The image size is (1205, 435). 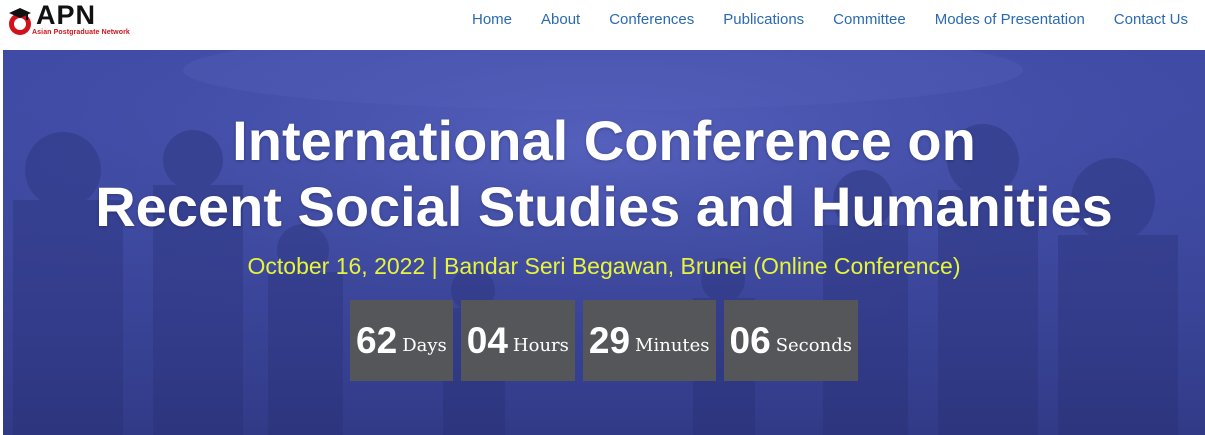 I want to click on nav-publications: Publications, so click(x=763, y=20).